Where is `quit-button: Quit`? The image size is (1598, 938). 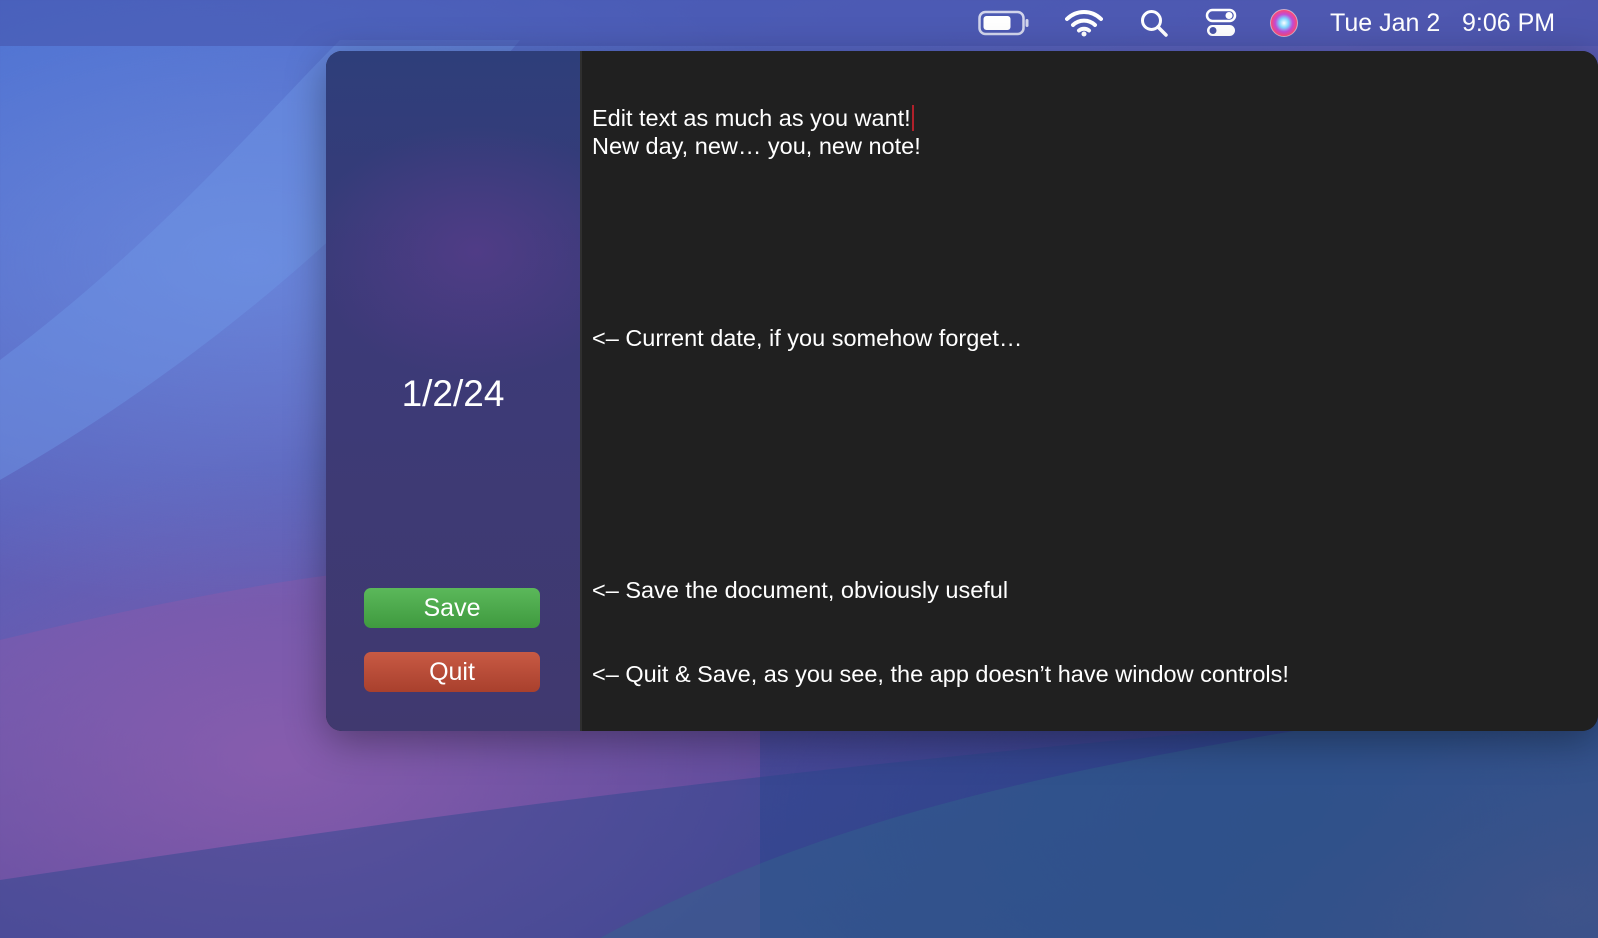
quit-button: Quit is located at coordinates (452, 672).